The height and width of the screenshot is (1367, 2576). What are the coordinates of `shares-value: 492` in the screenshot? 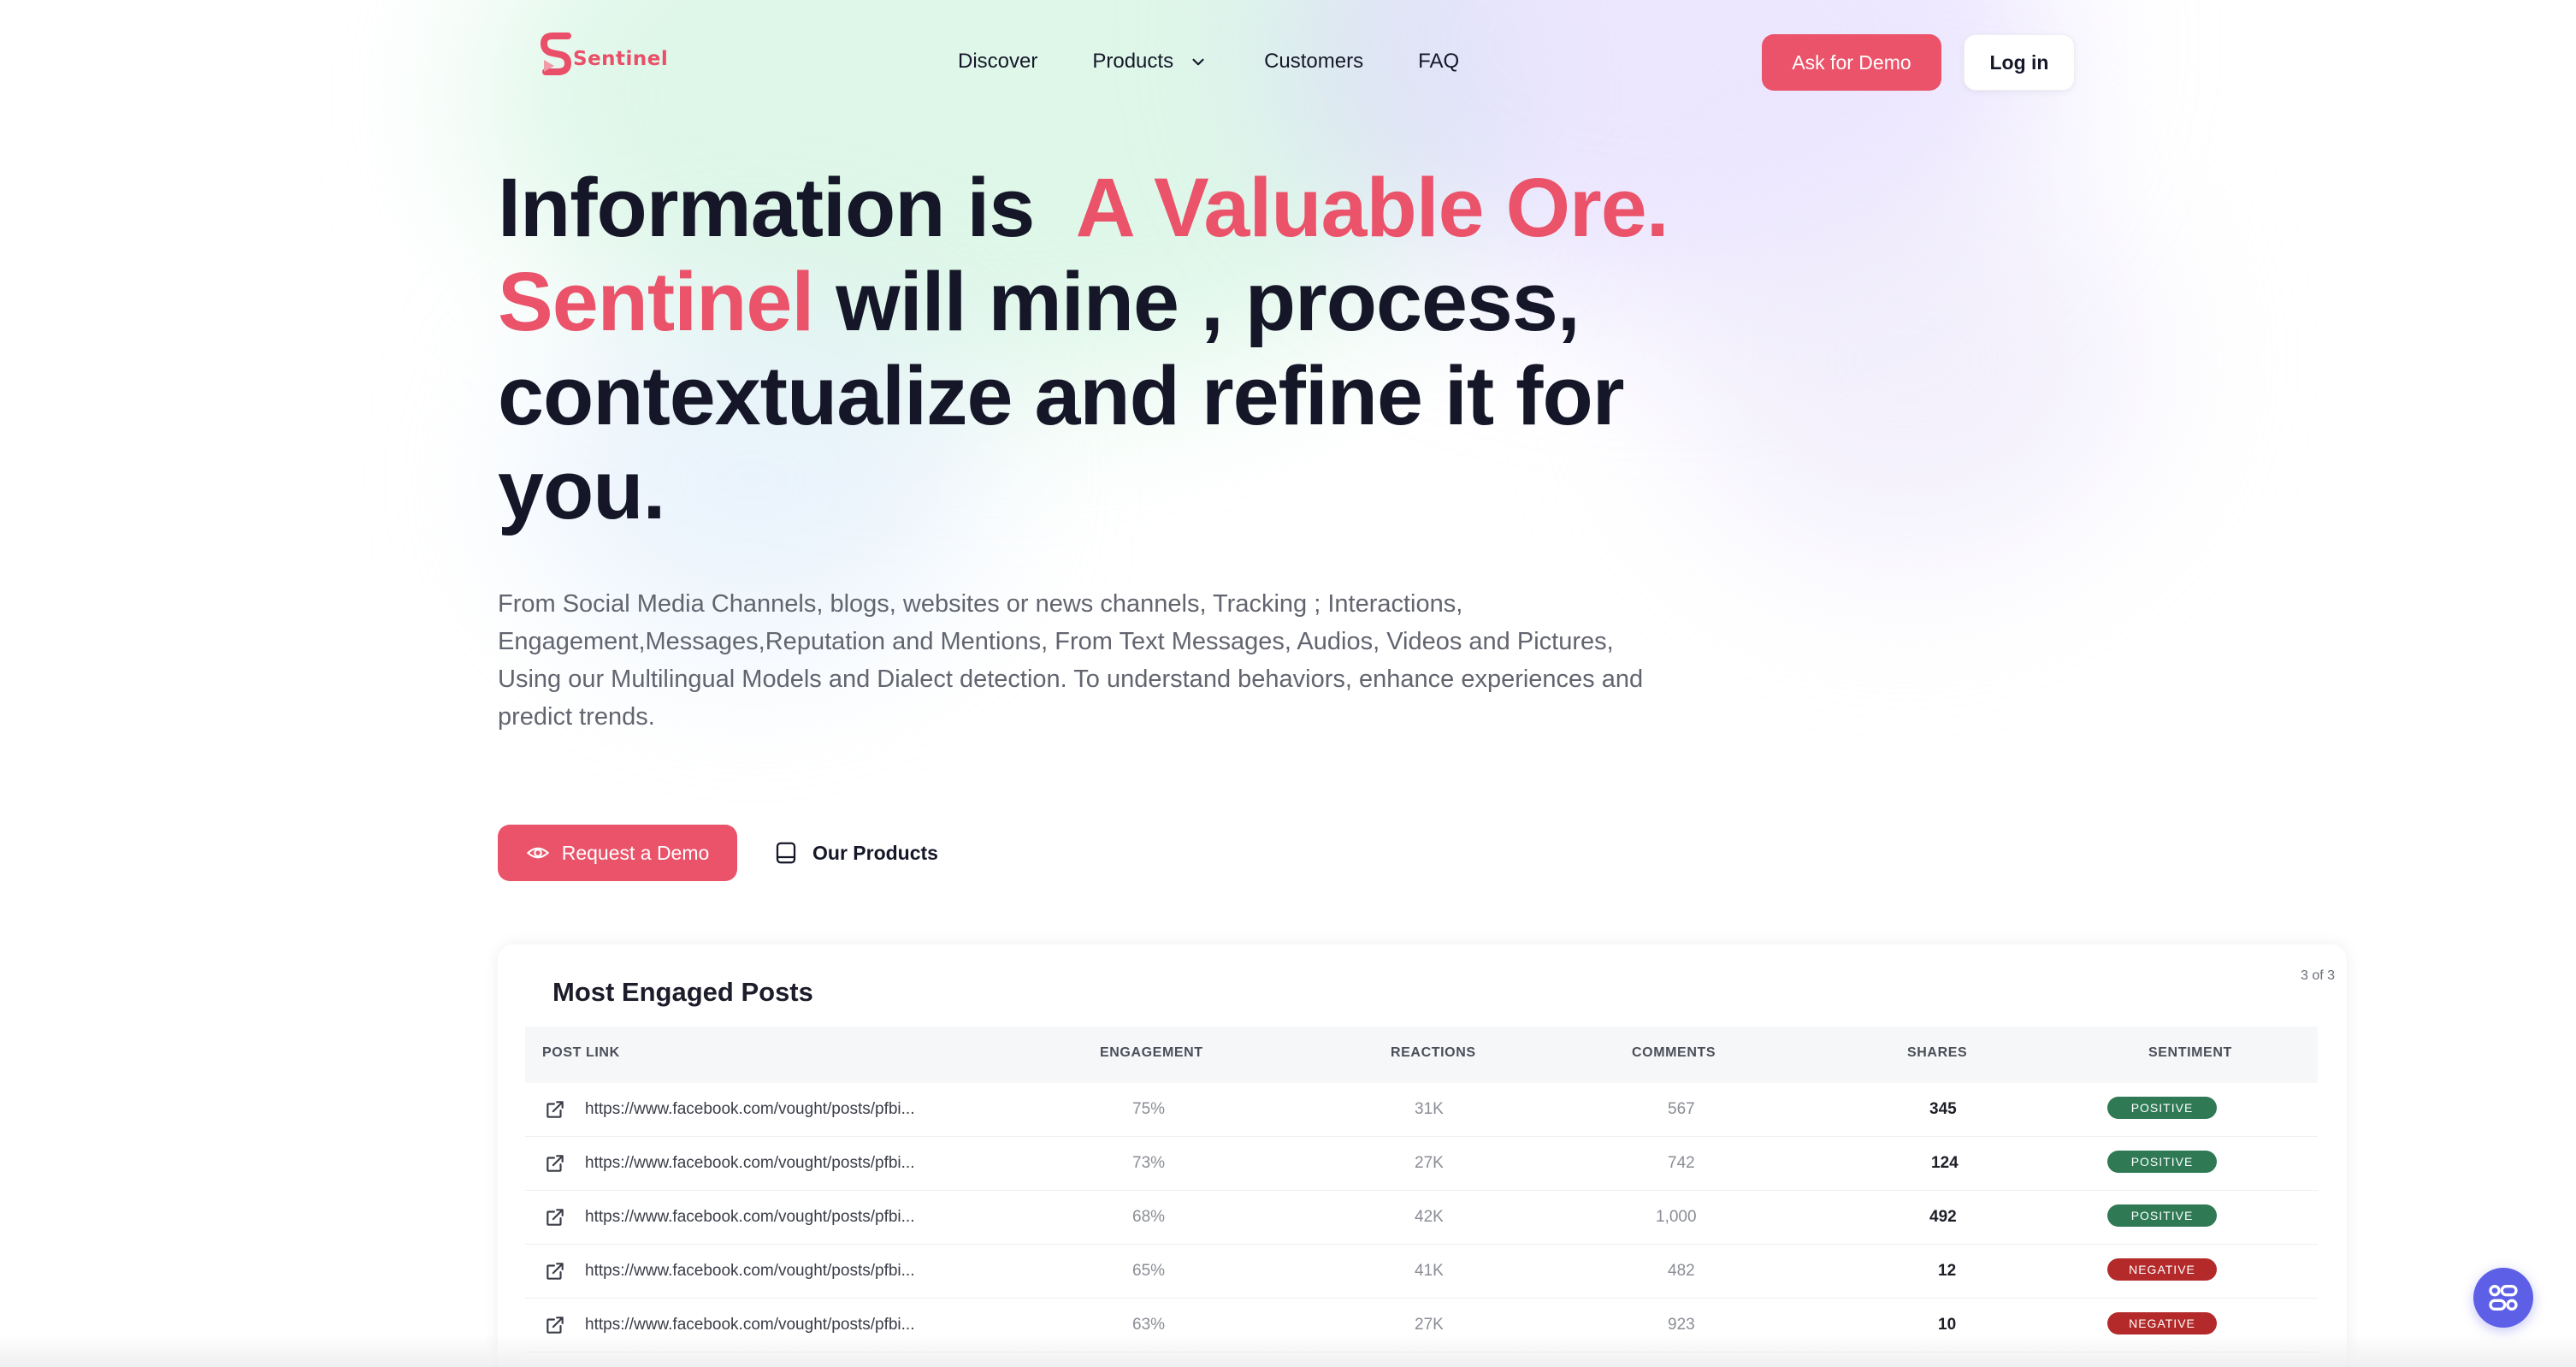 It's located at (1943, 1217).